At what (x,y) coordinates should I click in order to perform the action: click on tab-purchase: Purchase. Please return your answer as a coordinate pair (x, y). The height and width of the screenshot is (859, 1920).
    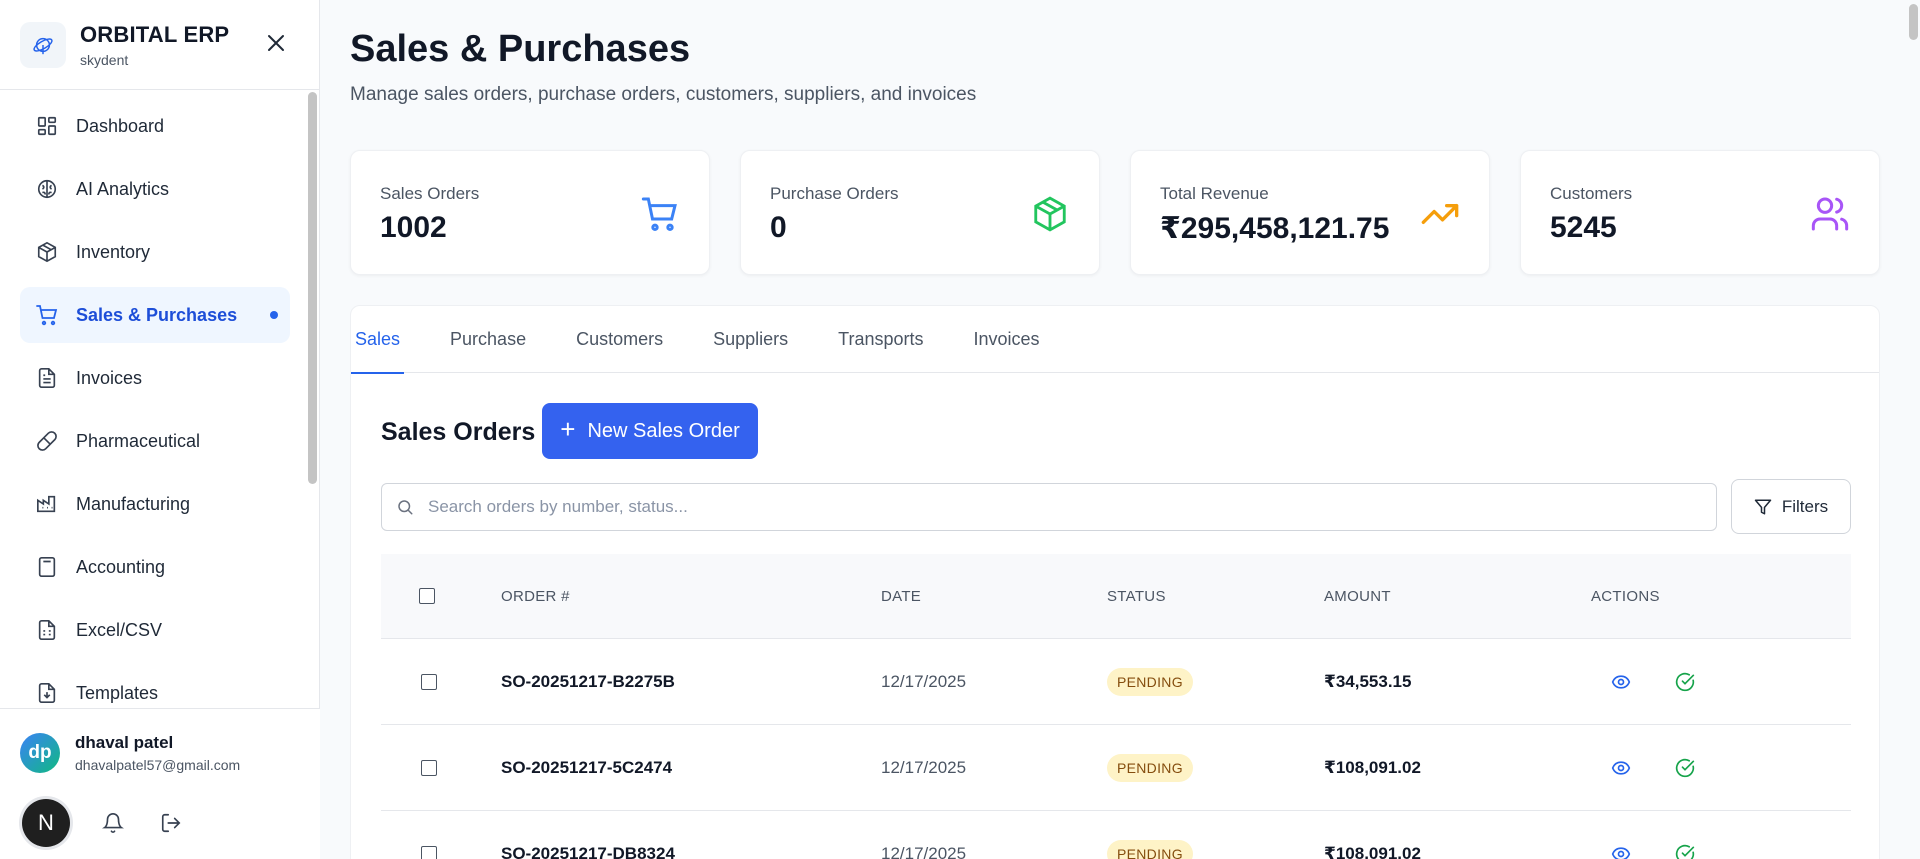
    Looking at the image, I should click on (488, 339).